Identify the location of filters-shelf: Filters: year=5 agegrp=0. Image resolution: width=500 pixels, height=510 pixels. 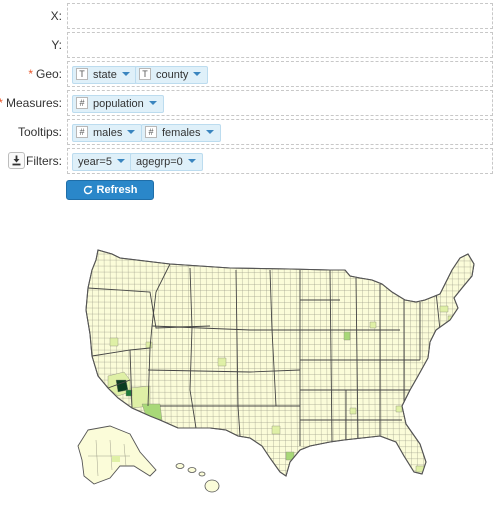
(250, 161).